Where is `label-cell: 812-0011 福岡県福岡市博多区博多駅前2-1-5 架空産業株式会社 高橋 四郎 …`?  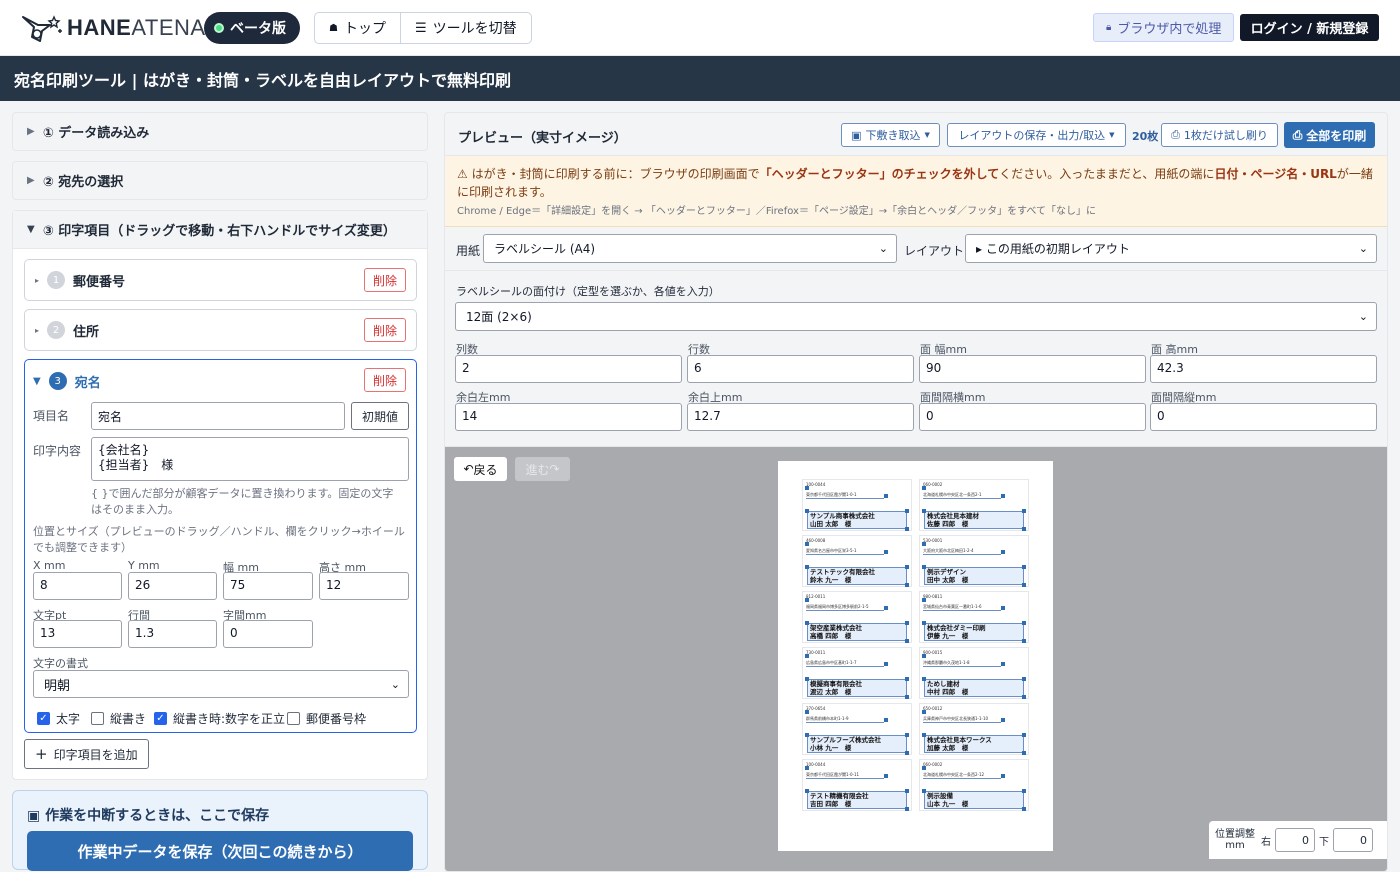
label-cell: 812-0011 福岡県福岡市博多区博多駅前2-1-5 架空産業株式会社 高橋 四郎 … is located at coordinates (857, 617).